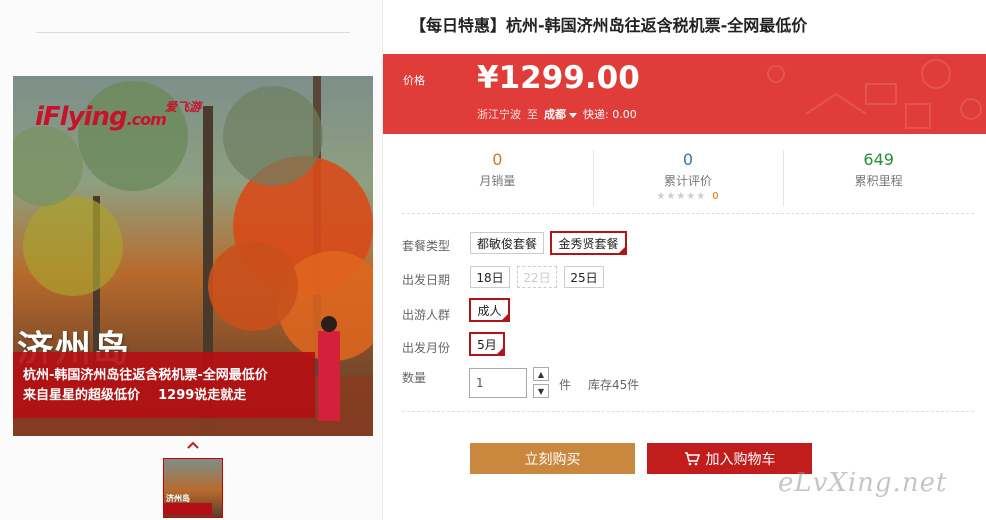  What do you see at coordinates (414, 378) in the screenshot?
I see `quantity-label: 数量` at bounding box center [414, 378].